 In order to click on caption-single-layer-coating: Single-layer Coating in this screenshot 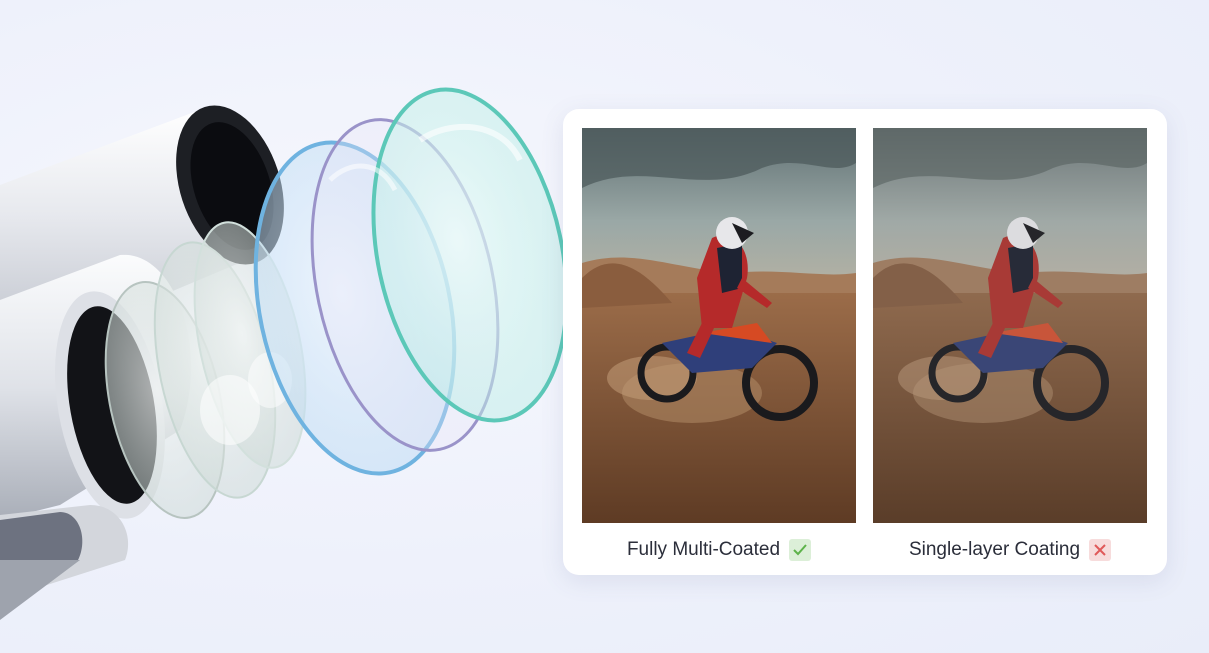, I will do `click(1010, 550)`.